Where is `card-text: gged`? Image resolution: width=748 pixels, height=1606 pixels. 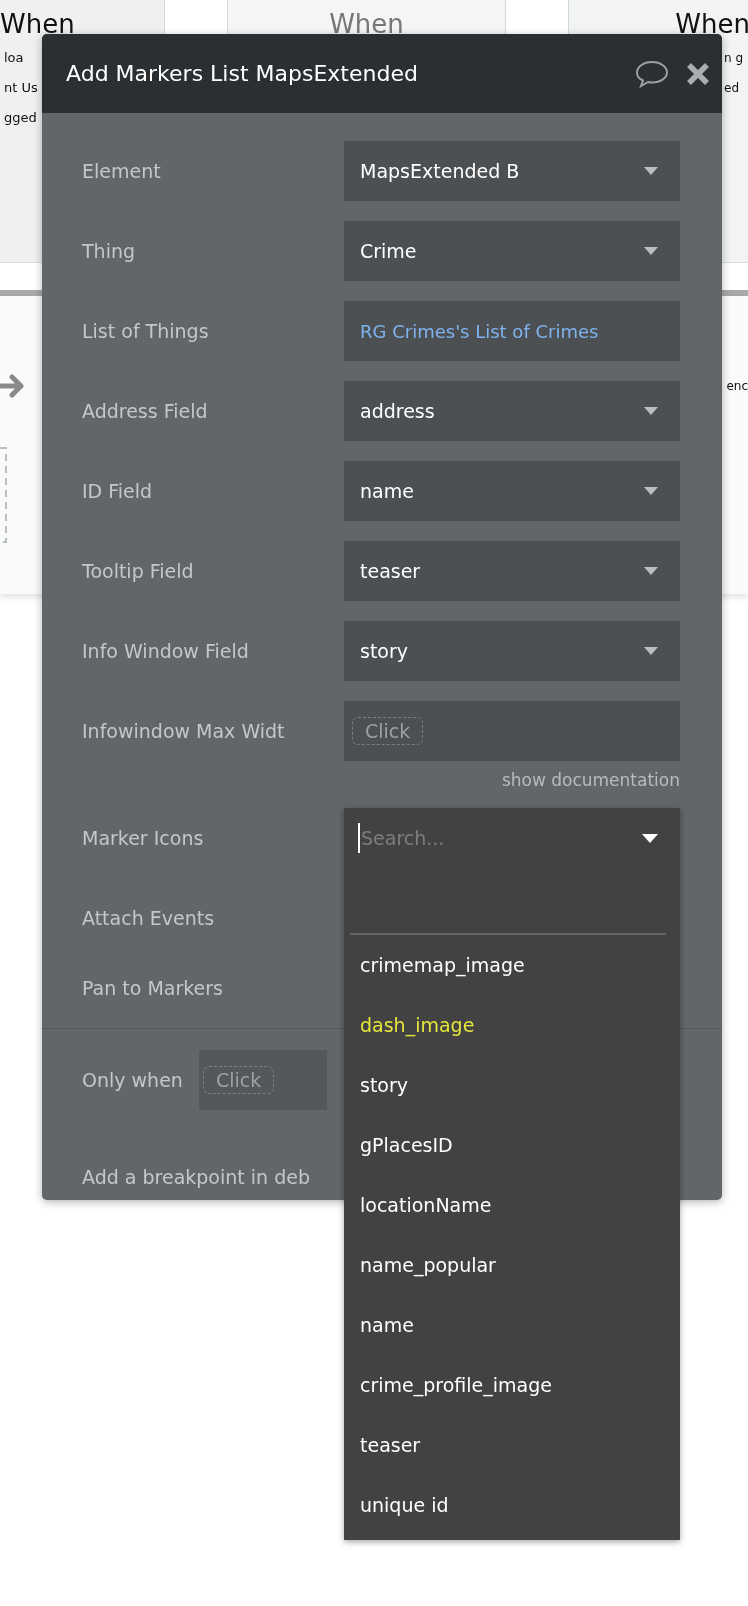
card-text: gged is located at coordinates (20, 118).